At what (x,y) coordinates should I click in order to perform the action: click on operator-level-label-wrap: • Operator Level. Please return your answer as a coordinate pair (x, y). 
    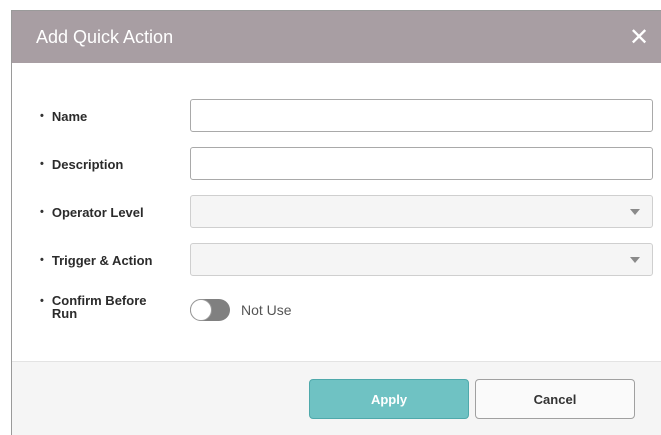
    Looking at the image, I should click on (92, 212).